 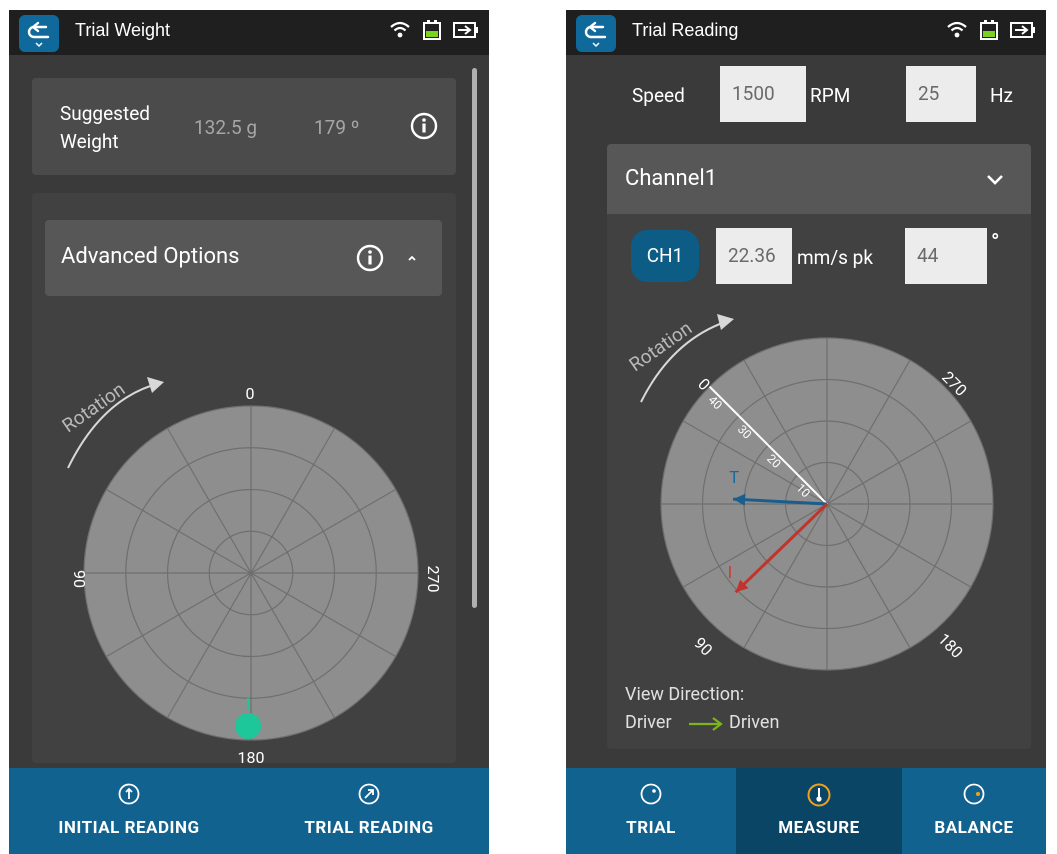 What do you see at coordinates (946, 256) in the screenshot?
I see `phase-input: 44` at bounding box center [946, 256].